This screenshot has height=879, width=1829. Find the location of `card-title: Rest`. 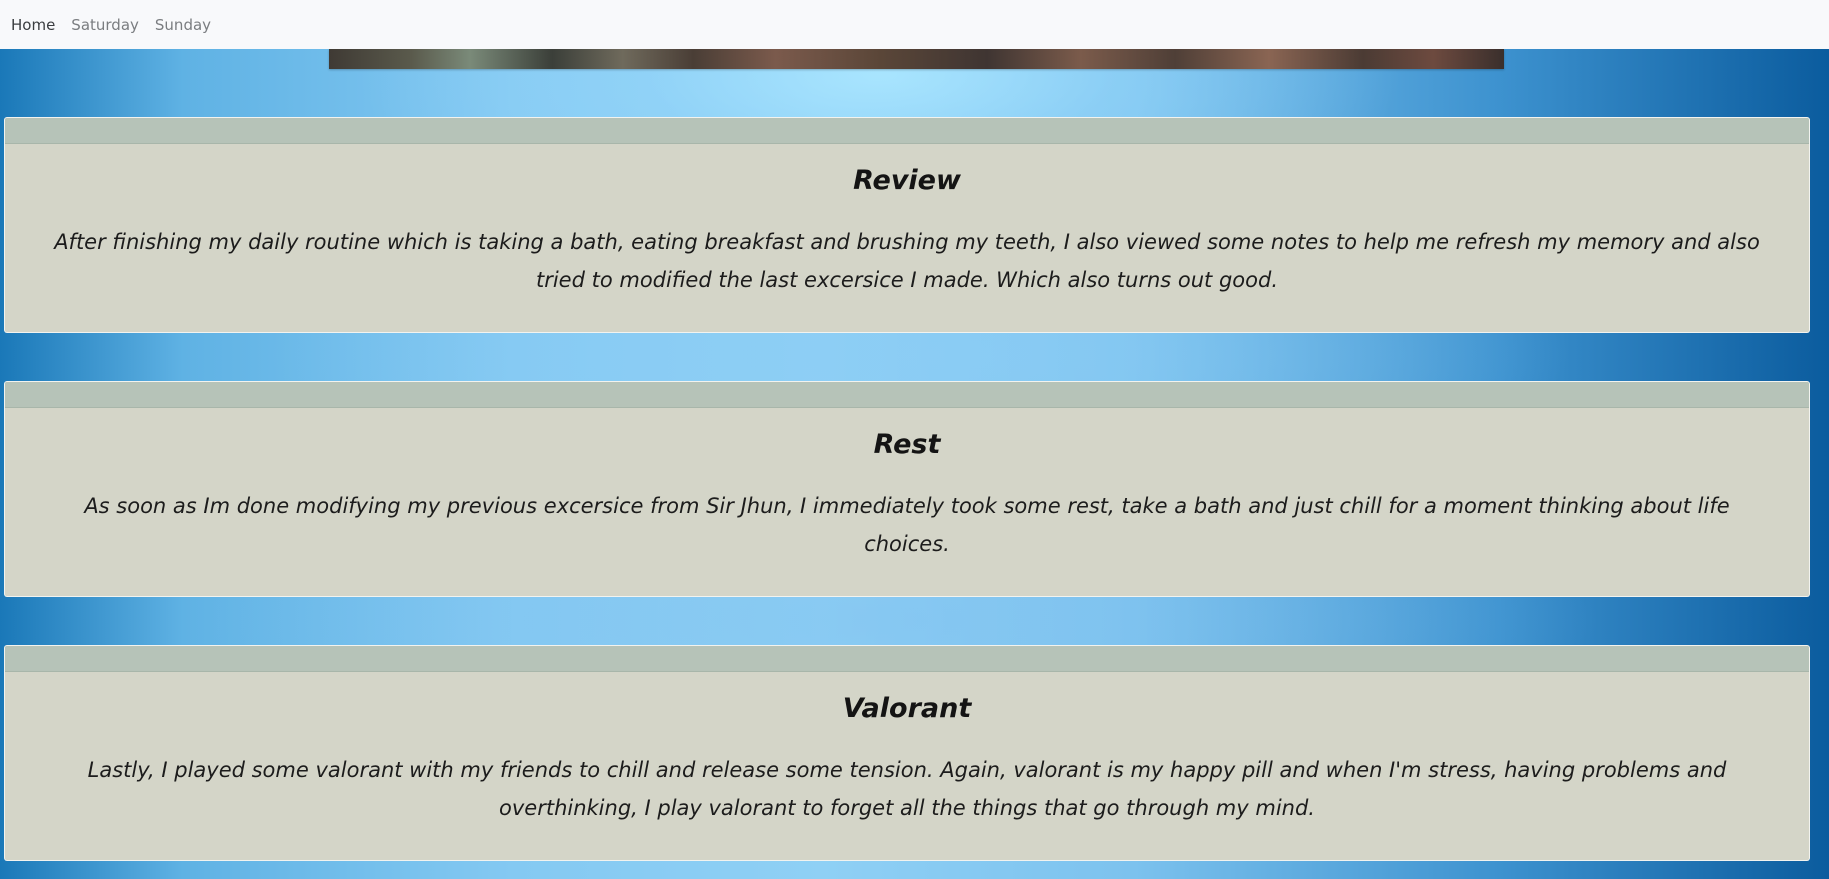

card-title: Rest is located at coordinates (907, 444).